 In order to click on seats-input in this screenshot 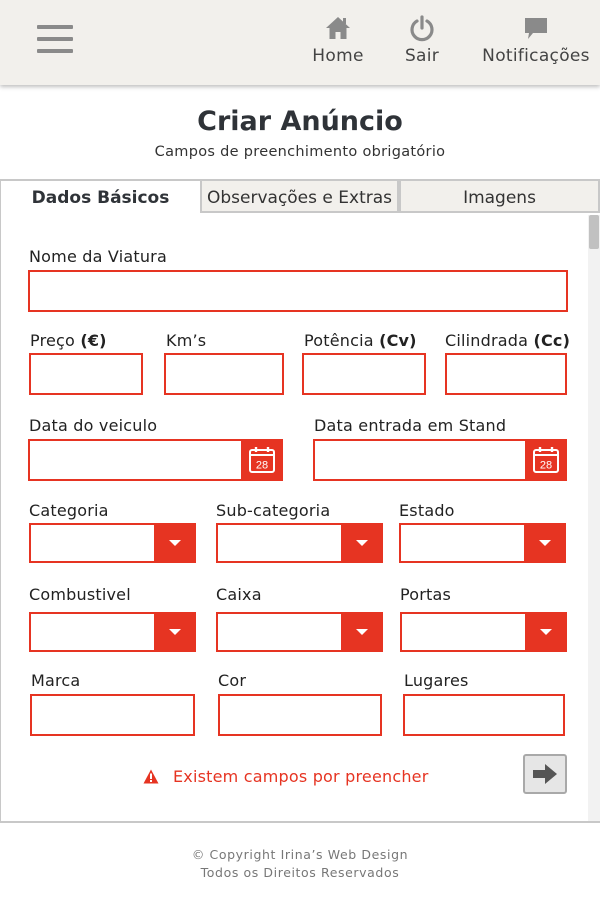, I will do `click(484, 715)`.